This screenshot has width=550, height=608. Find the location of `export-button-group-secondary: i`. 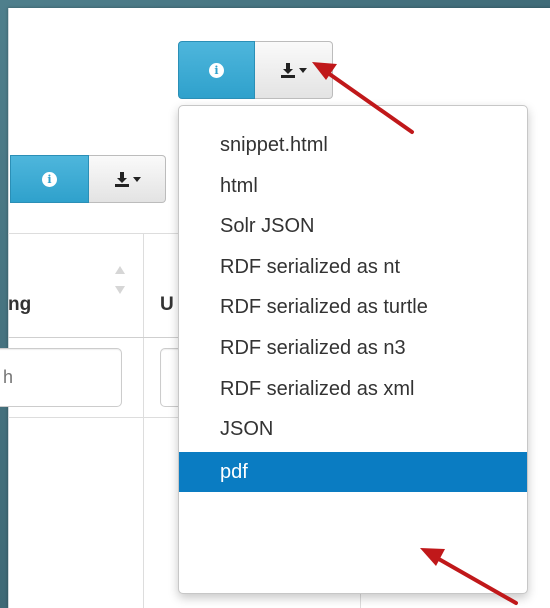

export-button-group-secondary: i is located at coordinates (88, 179).